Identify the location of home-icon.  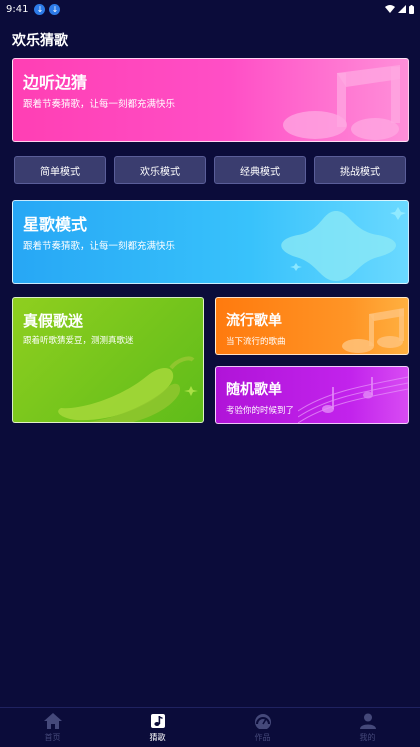
(53, 721).